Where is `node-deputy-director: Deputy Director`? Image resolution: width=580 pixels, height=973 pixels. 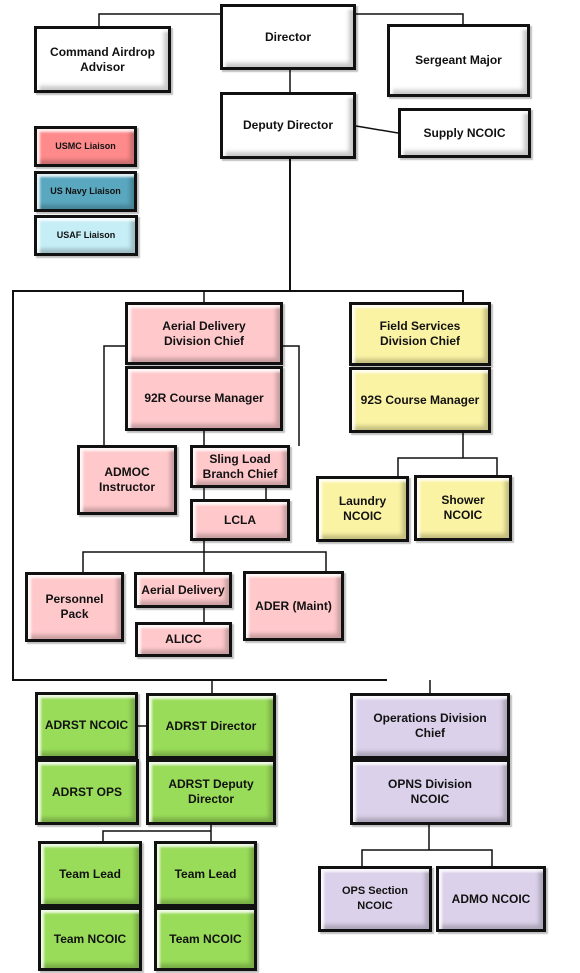
node-deputy-director: Deputy Director is located at coordinates (288, 125).